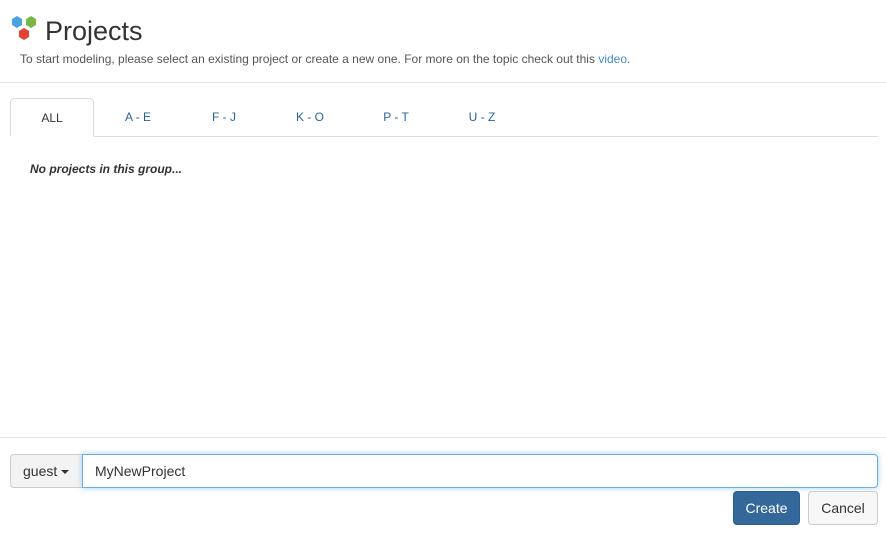  Describe the element at coordinates (396, 117) in the screenshot. I see `tab-p-t: P - T` at that location.